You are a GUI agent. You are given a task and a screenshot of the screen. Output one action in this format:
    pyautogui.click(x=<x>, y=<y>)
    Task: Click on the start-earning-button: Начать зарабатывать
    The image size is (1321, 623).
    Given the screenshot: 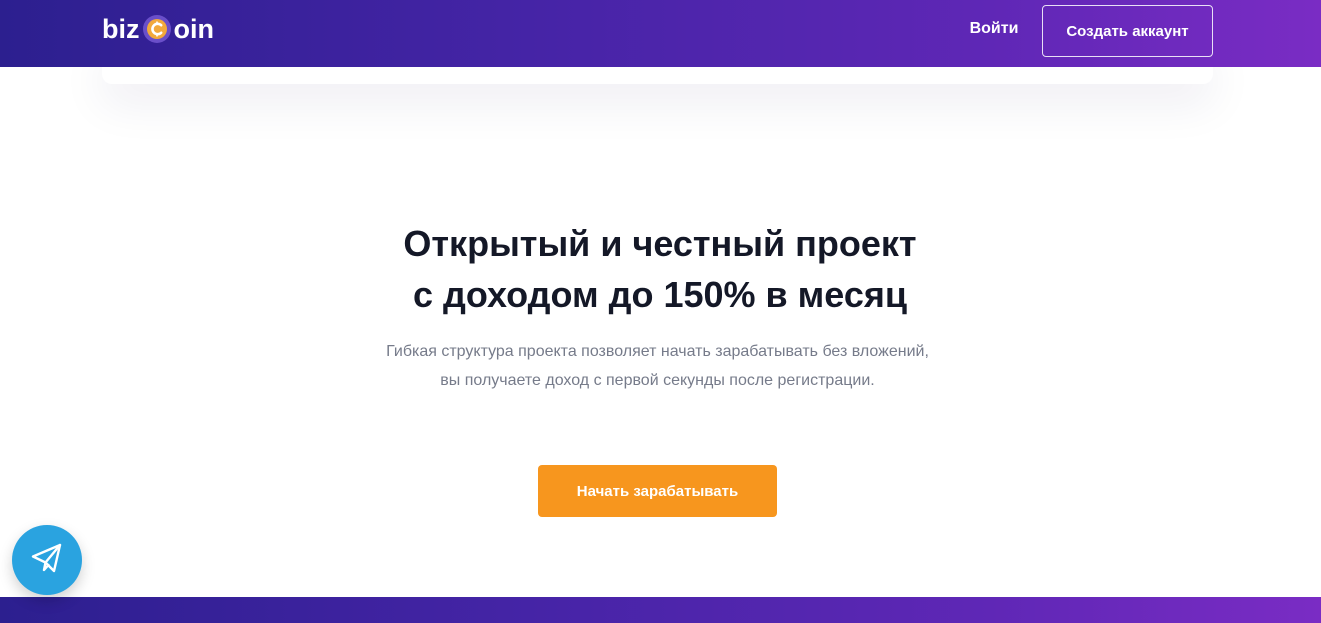 What is the action you would take?
    pyautogui.click(x=657, y=491)
    